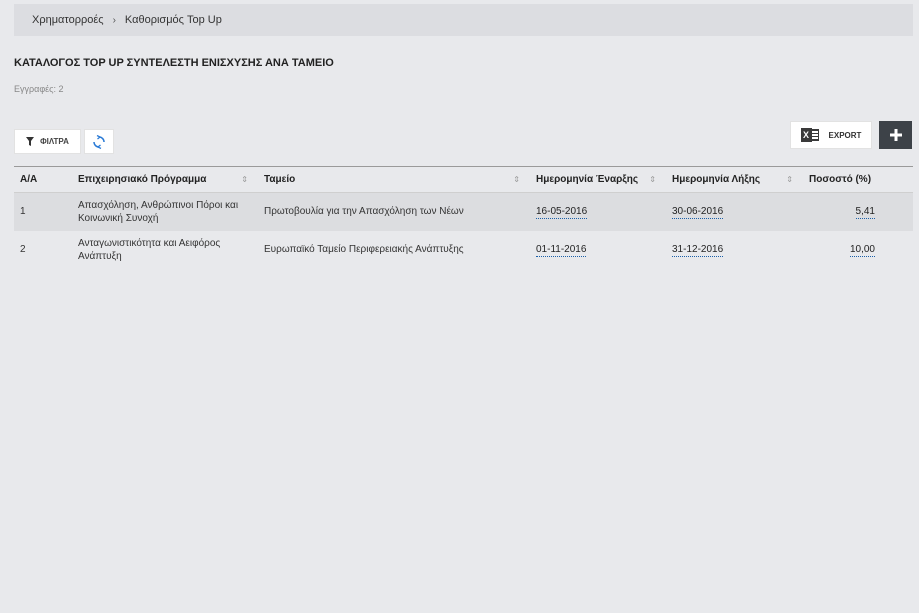  Describe the element at coordinates (54, 141) in the screenshot. I see `filter-button-label: ΦΙΛΤΡΑ` at that location.